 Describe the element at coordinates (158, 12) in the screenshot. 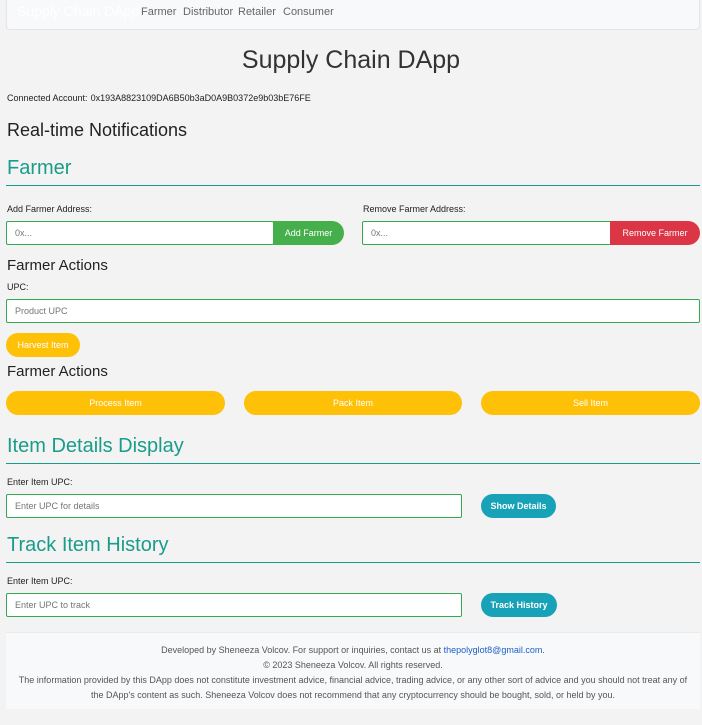

I see `nav-link-farmer: Farmer` at that location.